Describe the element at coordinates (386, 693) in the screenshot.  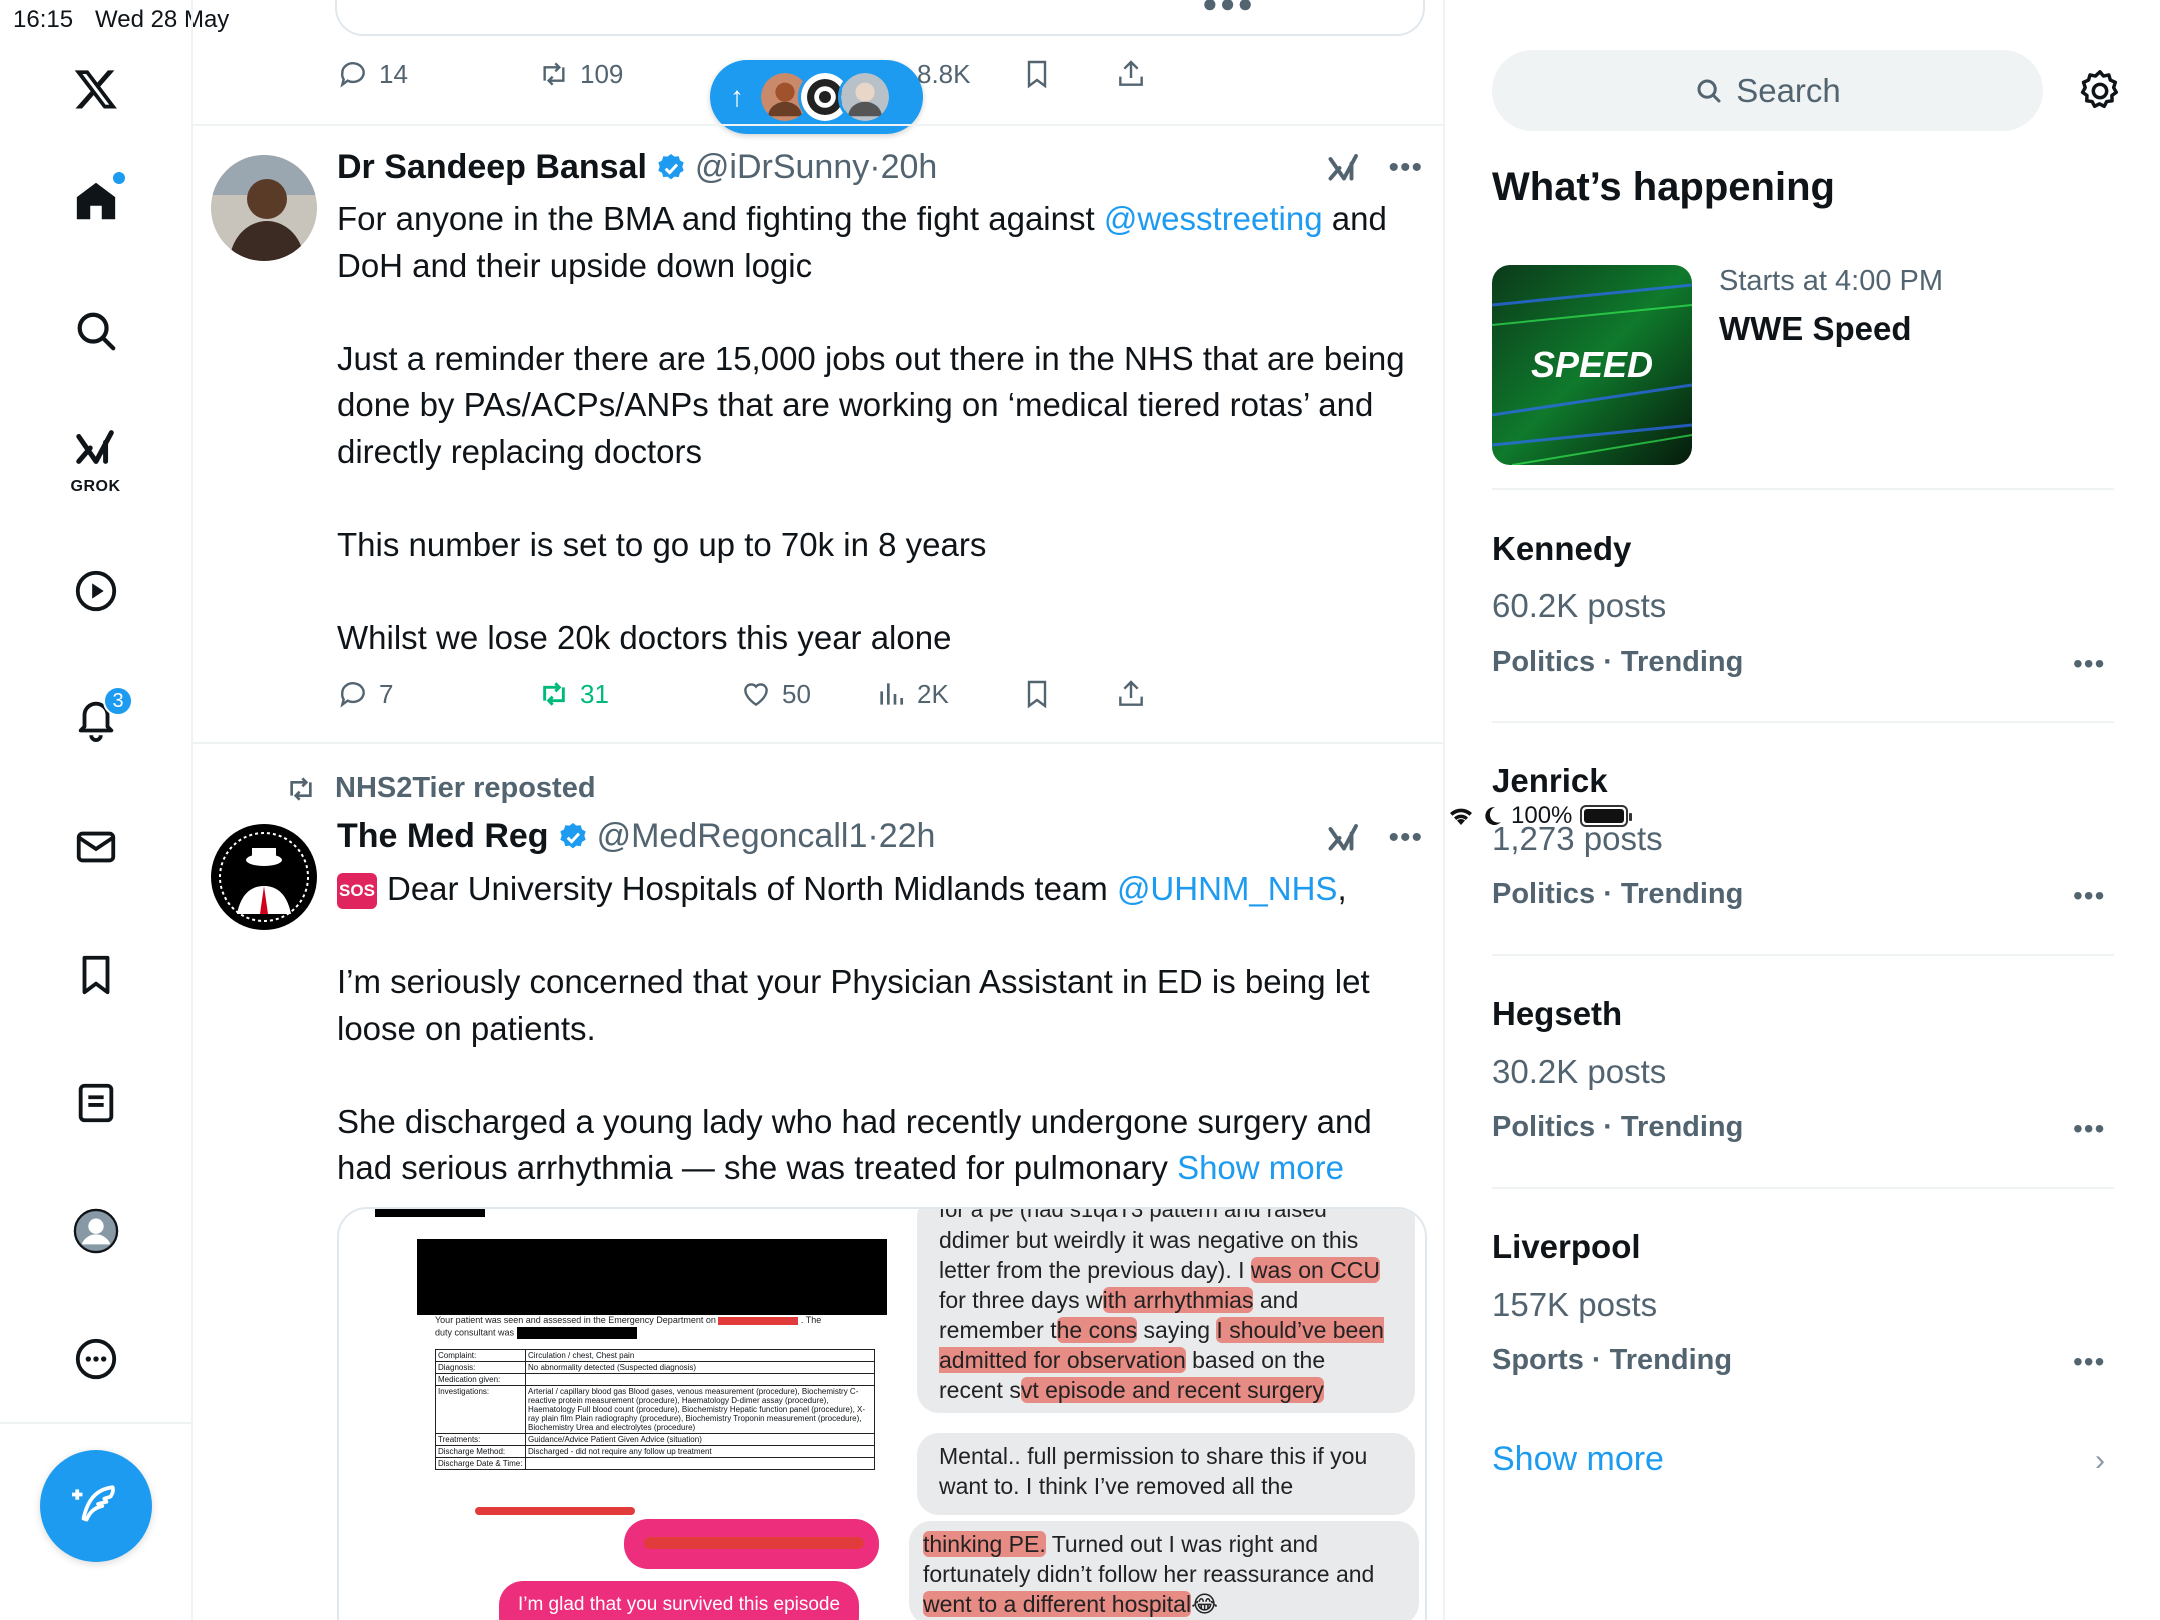
I see `tweet1-reply-count: 7` at that location.